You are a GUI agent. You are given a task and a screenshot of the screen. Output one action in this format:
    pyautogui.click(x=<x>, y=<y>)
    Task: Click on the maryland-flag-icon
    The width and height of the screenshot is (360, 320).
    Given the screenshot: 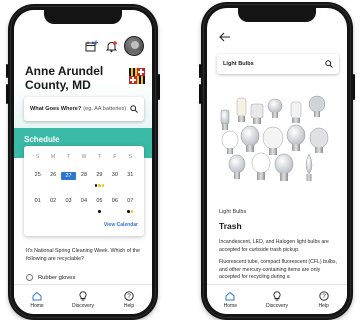 What is the action you would take?
    pyautogui.click(x=137, y=76)
    